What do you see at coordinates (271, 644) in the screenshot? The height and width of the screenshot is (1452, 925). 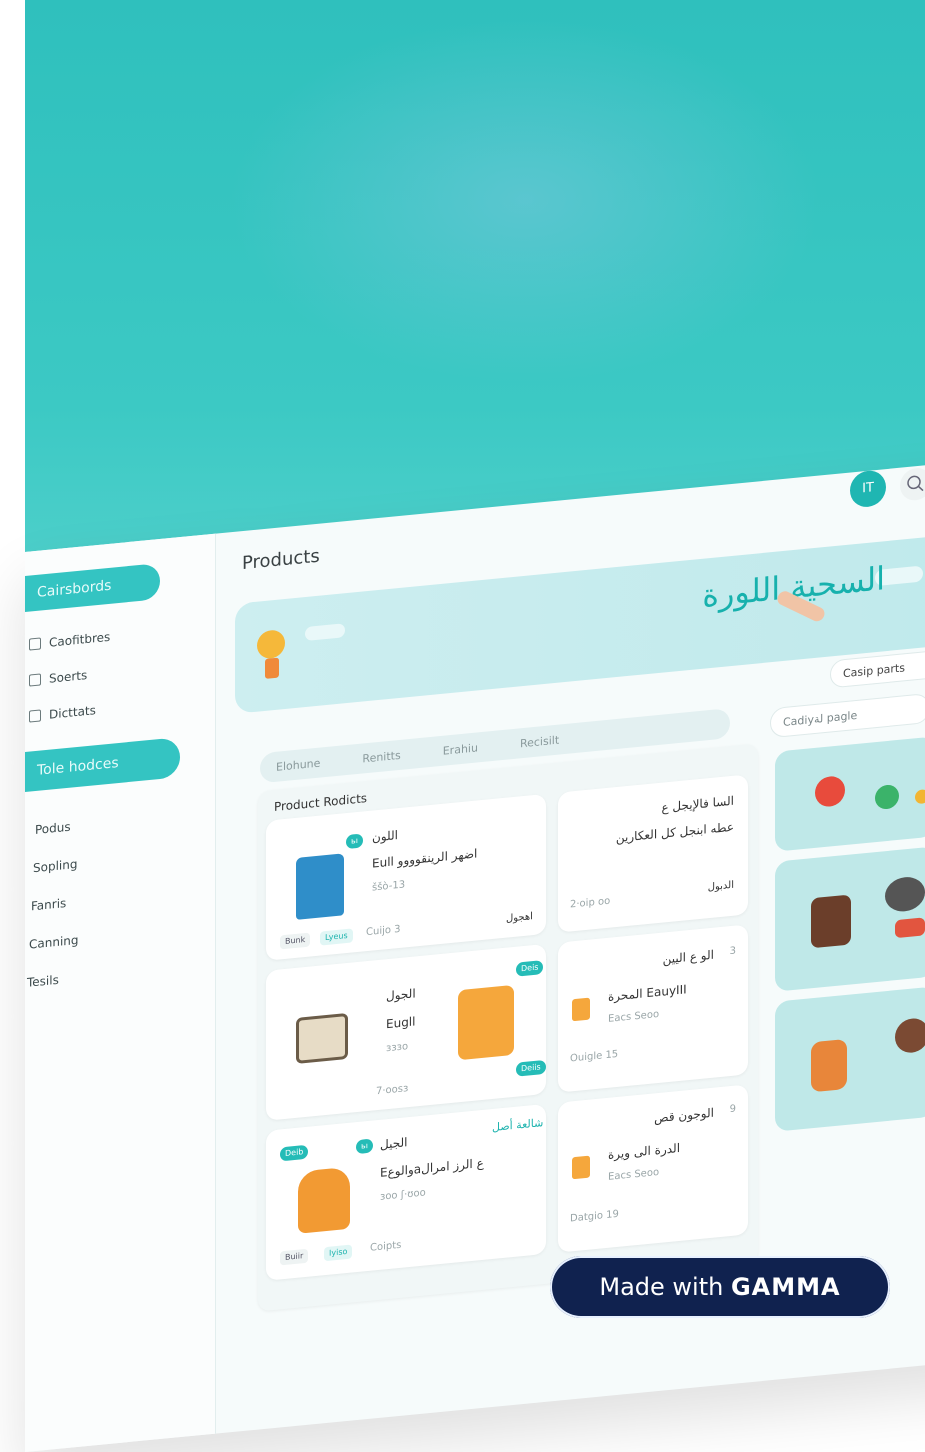 I see `kid-illustration` at bounding box center [271, 644].